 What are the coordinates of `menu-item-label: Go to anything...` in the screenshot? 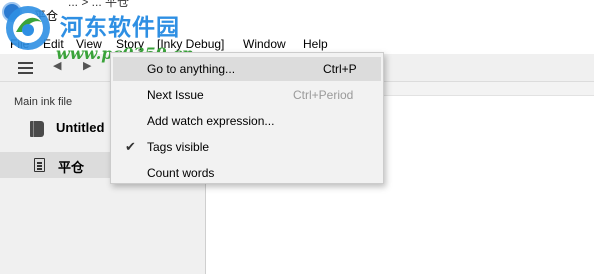 It's located at (191, 69).